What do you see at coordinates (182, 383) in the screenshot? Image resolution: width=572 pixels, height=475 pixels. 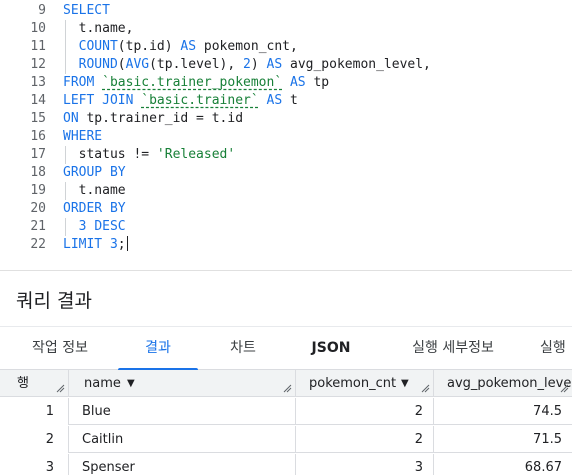 I see `header-name: name ▼` at bounding box center [182, 383].